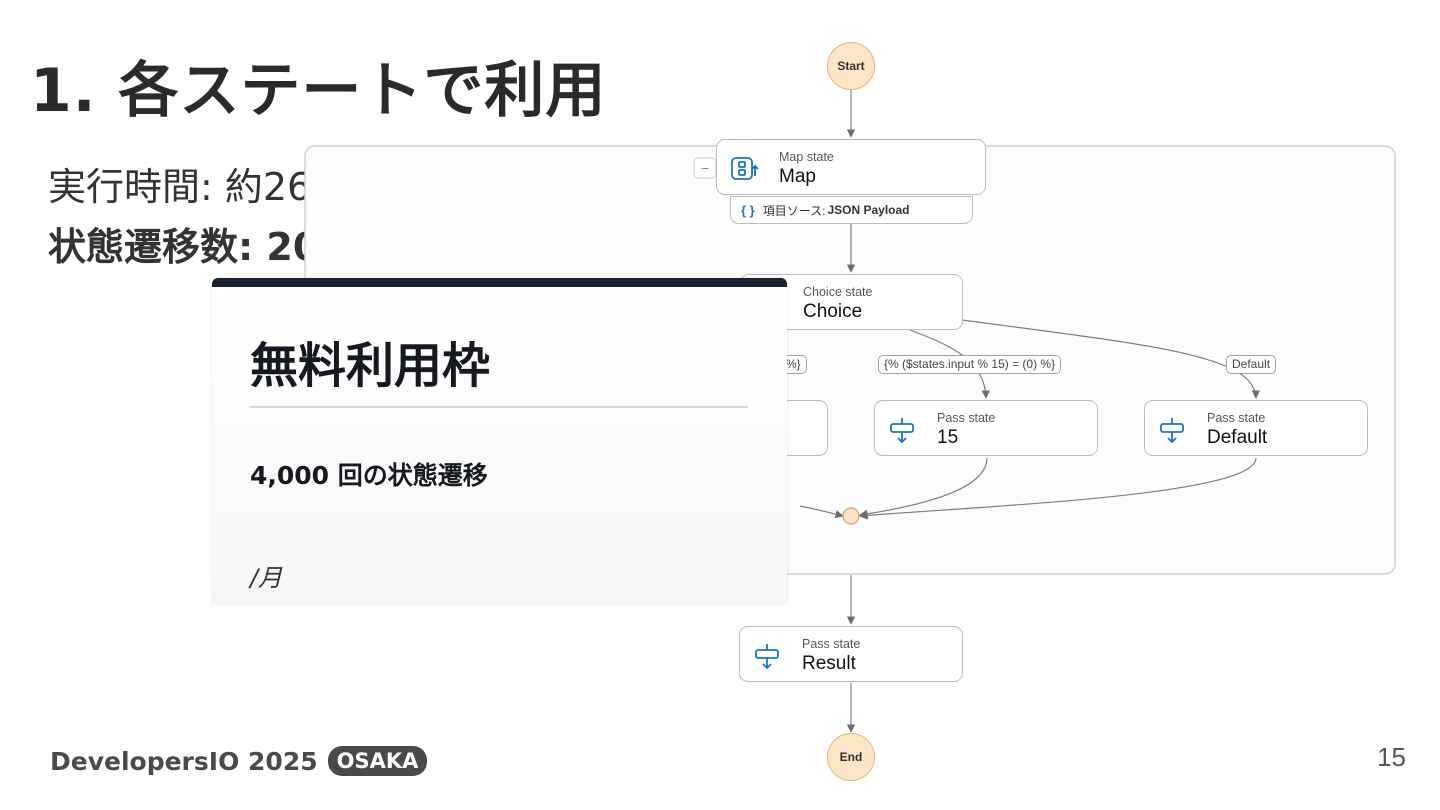 Image resolution: width=1440 pixels, height=810 pixels. What do you see at coordinates (851, 167) in the screenshot?
I see `map-state-node: Map state Map` at bounding box center [851, 167].